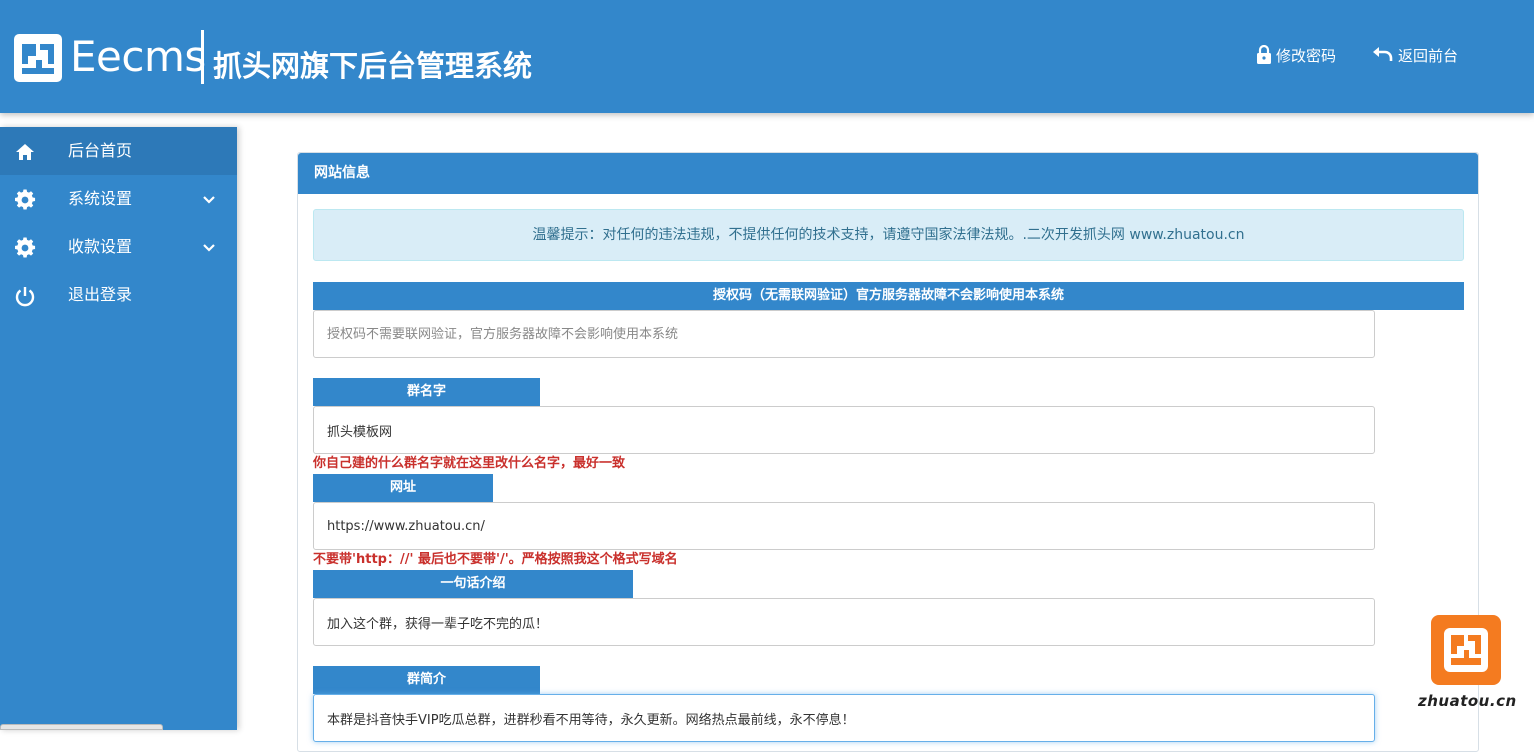 This screenshot has height=752, width=1534. Describe the element at coordinates (844, 622) in the screenshot. I see `one-line-intro-input` at that location.